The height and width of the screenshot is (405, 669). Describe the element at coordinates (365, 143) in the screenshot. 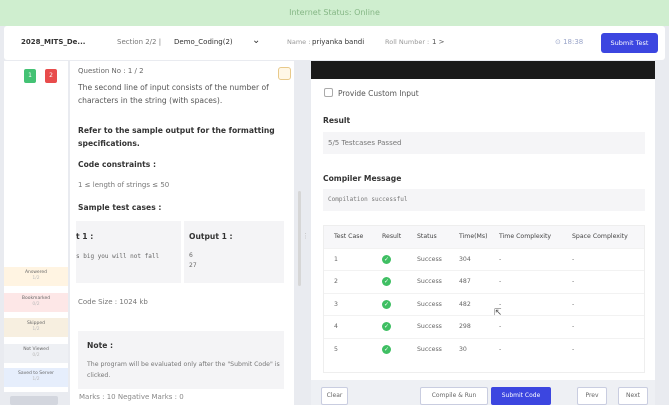

I see `result-text: 5/5 Testcases Passed` at that location.